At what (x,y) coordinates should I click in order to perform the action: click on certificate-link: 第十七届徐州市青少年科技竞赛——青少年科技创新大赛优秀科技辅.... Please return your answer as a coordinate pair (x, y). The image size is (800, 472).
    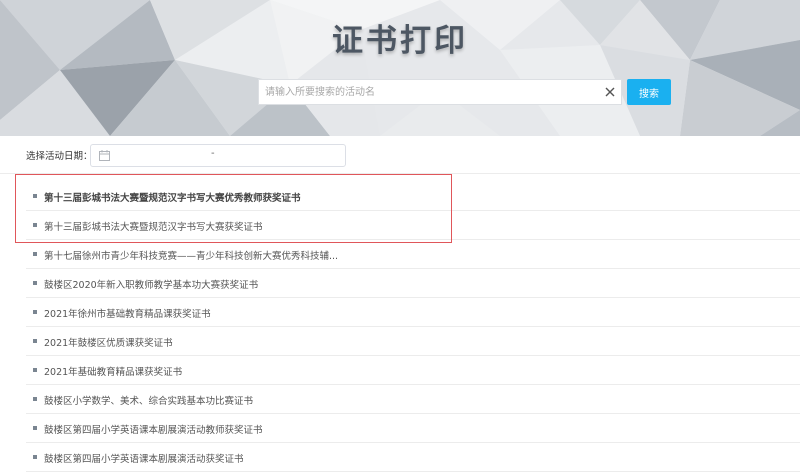
    Looking at the image, I should click on (191, 255).